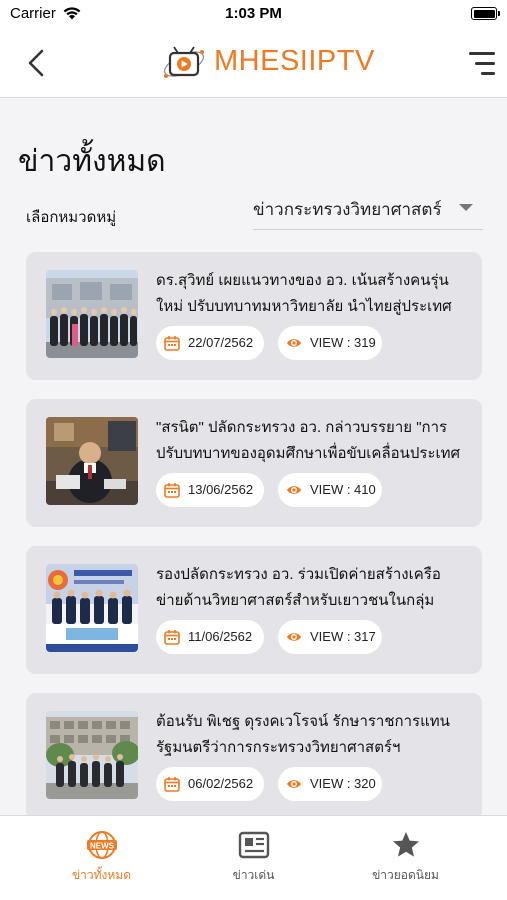  What do you see at coordinates (254, 845) in the screenshot?
I see `newspaper-icon` at bounding box center [254, 845].